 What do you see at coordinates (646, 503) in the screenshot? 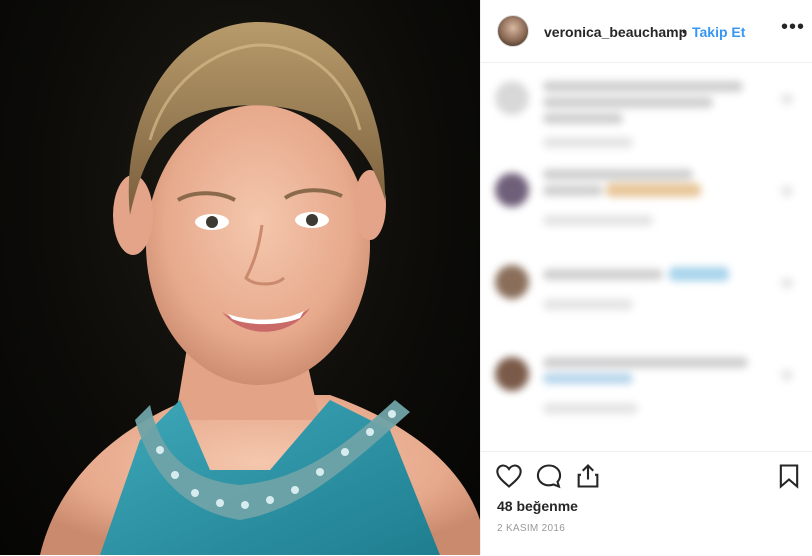
I see `post-actions: 48 beğenme 2 KASIM 2016` at bounding box center [646, 503].